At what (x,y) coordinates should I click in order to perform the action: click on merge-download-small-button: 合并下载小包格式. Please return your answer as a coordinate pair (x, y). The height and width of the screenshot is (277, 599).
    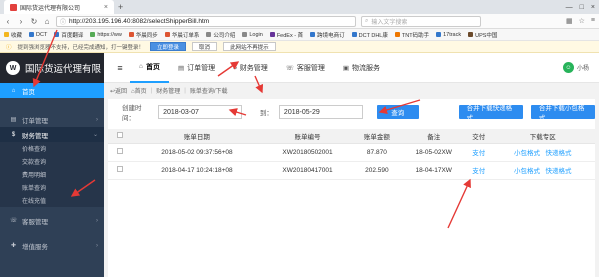
    Looking at the image, I should click on (563, 113).